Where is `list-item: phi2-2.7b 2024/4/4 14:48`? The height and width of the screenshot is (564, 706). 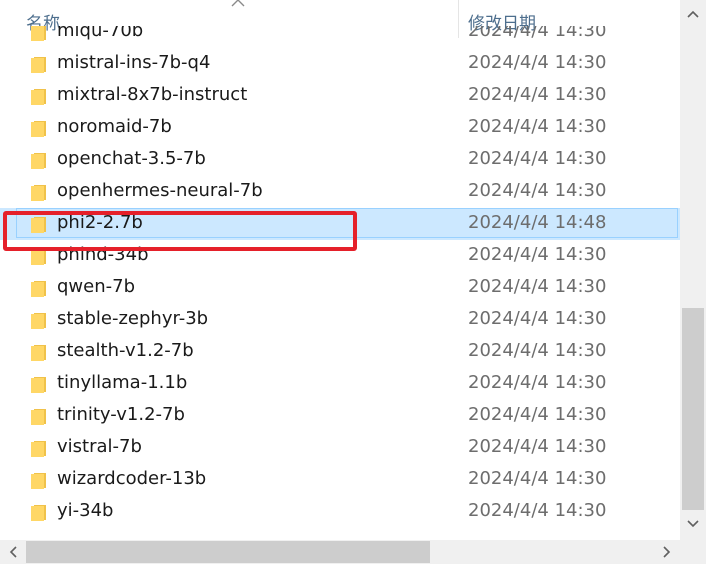
list-item: phi2-2.7b 2024/4/4 14:48 is located at coordinates (340, 224).